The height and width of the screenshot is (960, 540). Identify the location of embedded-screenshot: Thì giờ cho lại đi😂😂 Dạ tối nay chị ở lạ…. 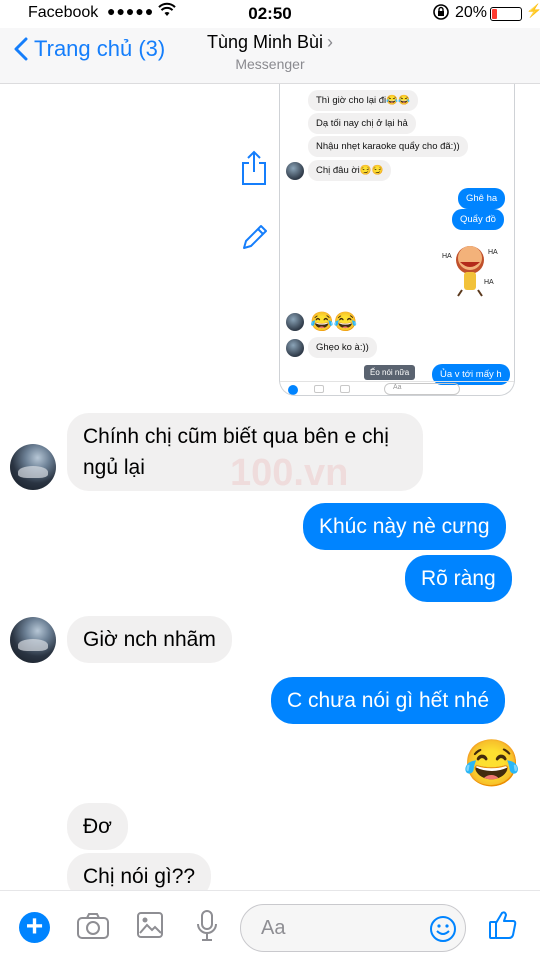
(397, 240).